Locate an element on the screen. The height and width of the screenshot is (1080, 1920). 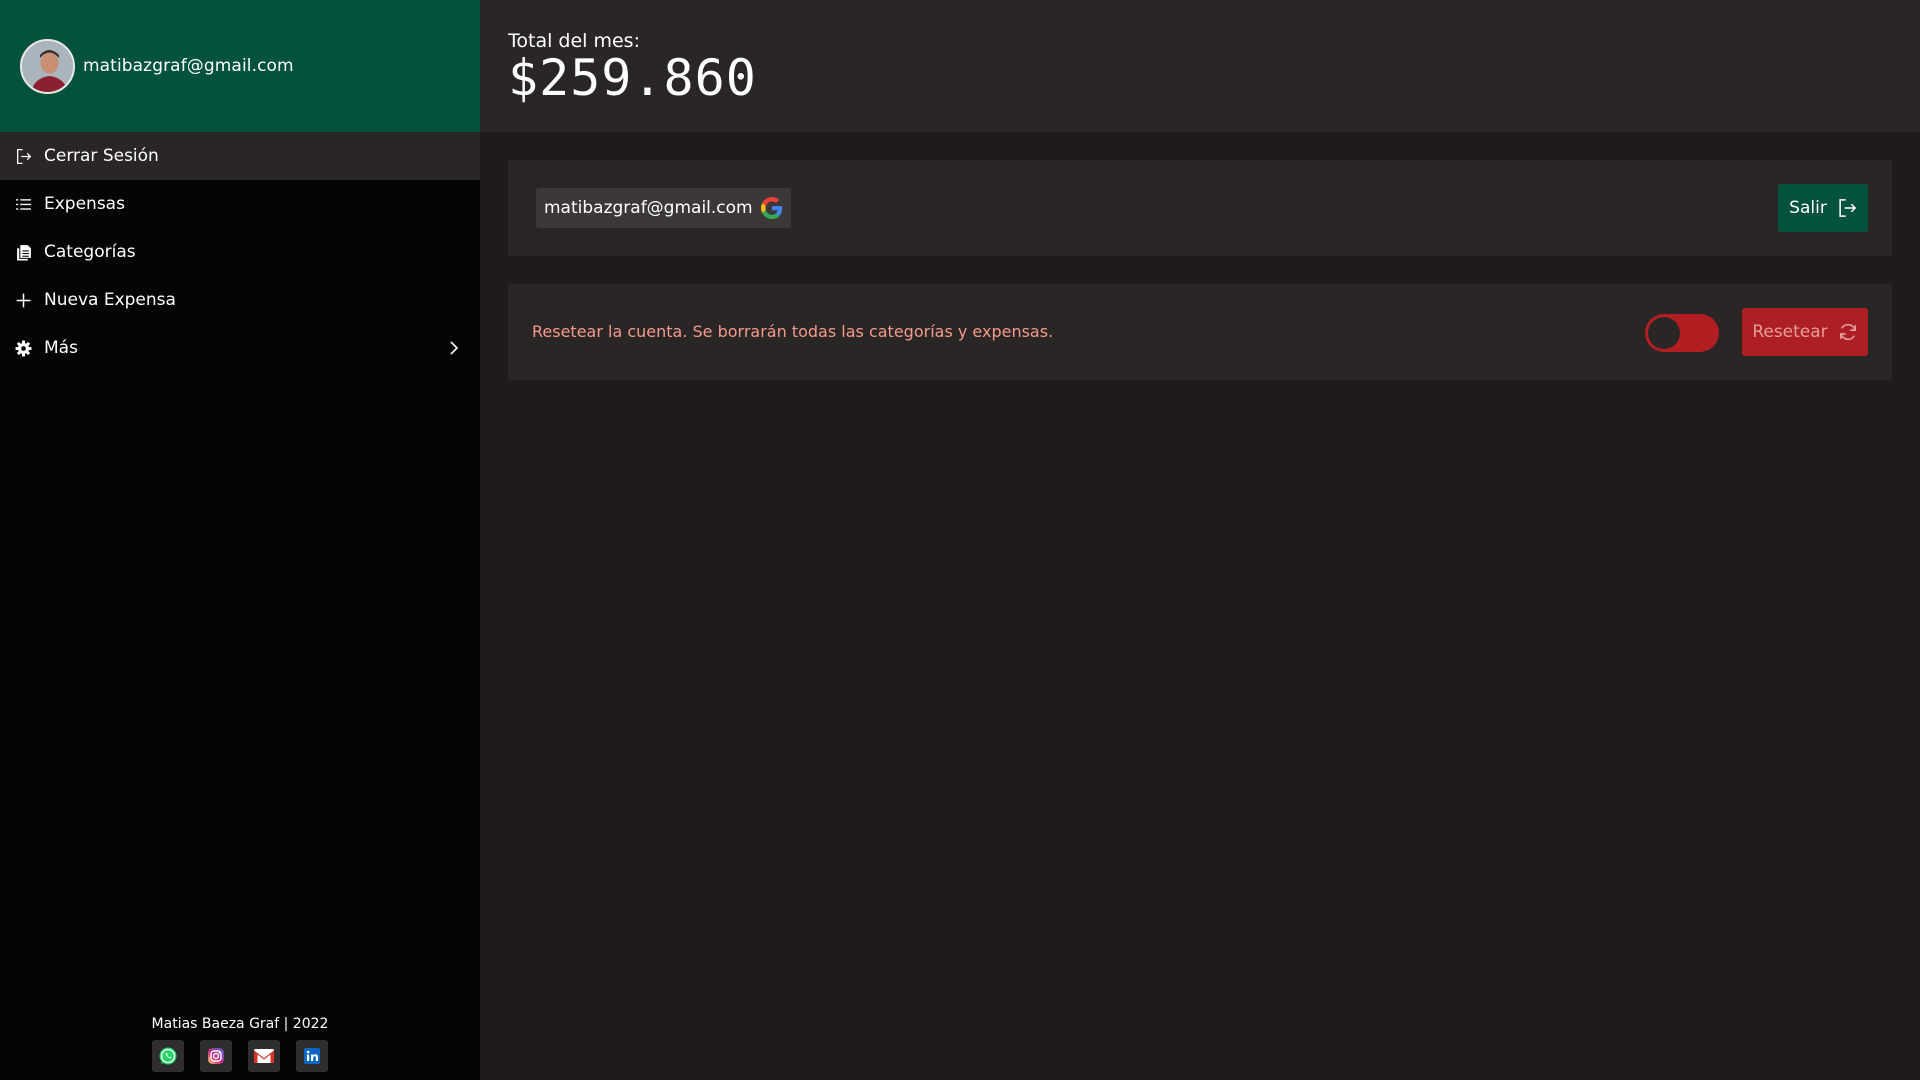
account-email-chip: matibazgraf@gmail.com is located at coordinates (663, 208).